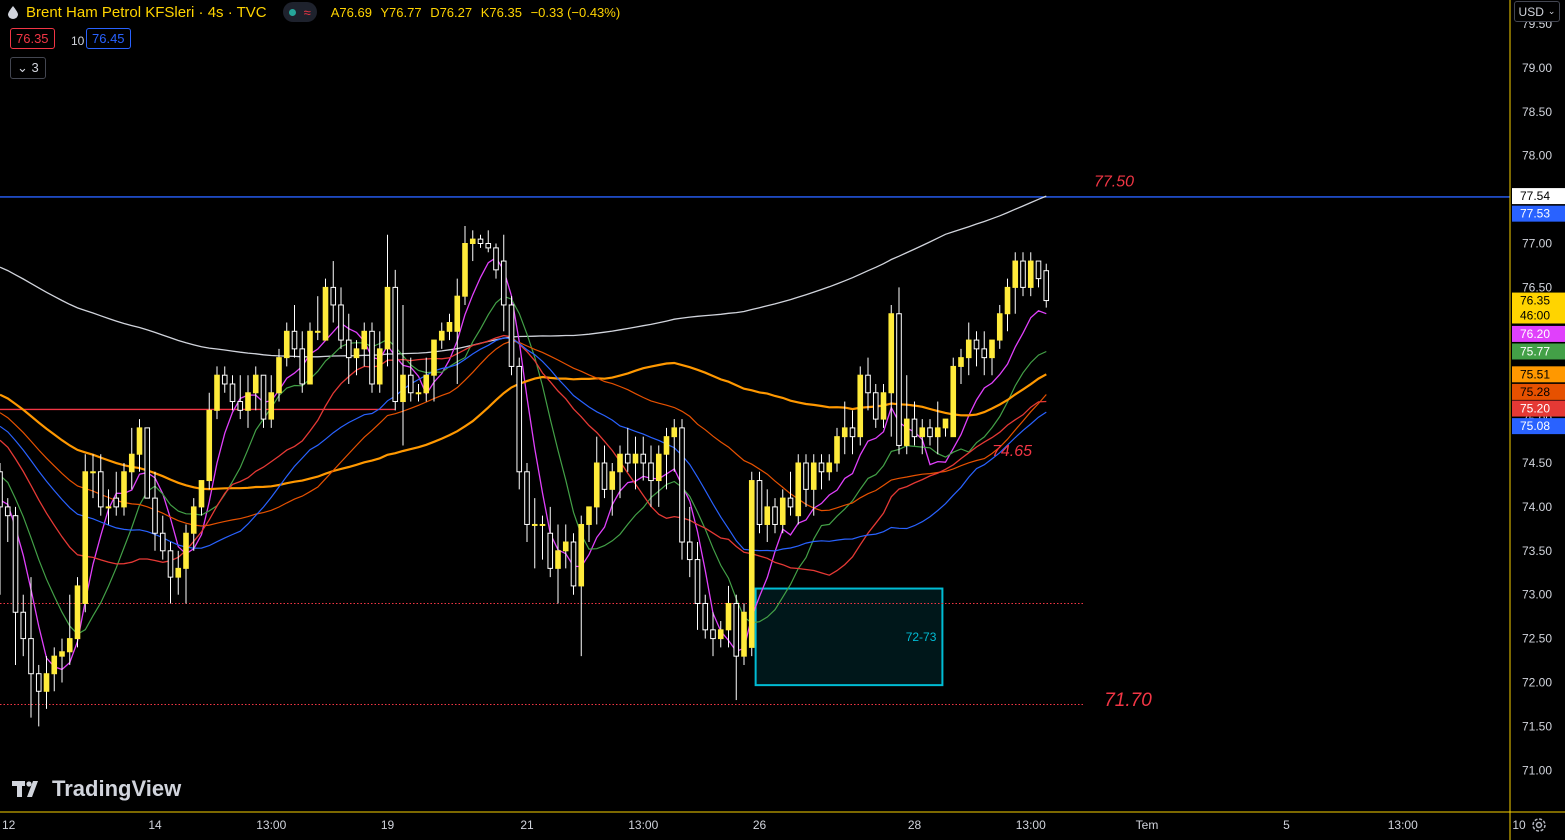 This screenshot has width=1565, height=840. What do you see at coordinates (1128, 700) in the screenshot?
I see `price-annotation: 71.70` at bounding box center [1128, 700].